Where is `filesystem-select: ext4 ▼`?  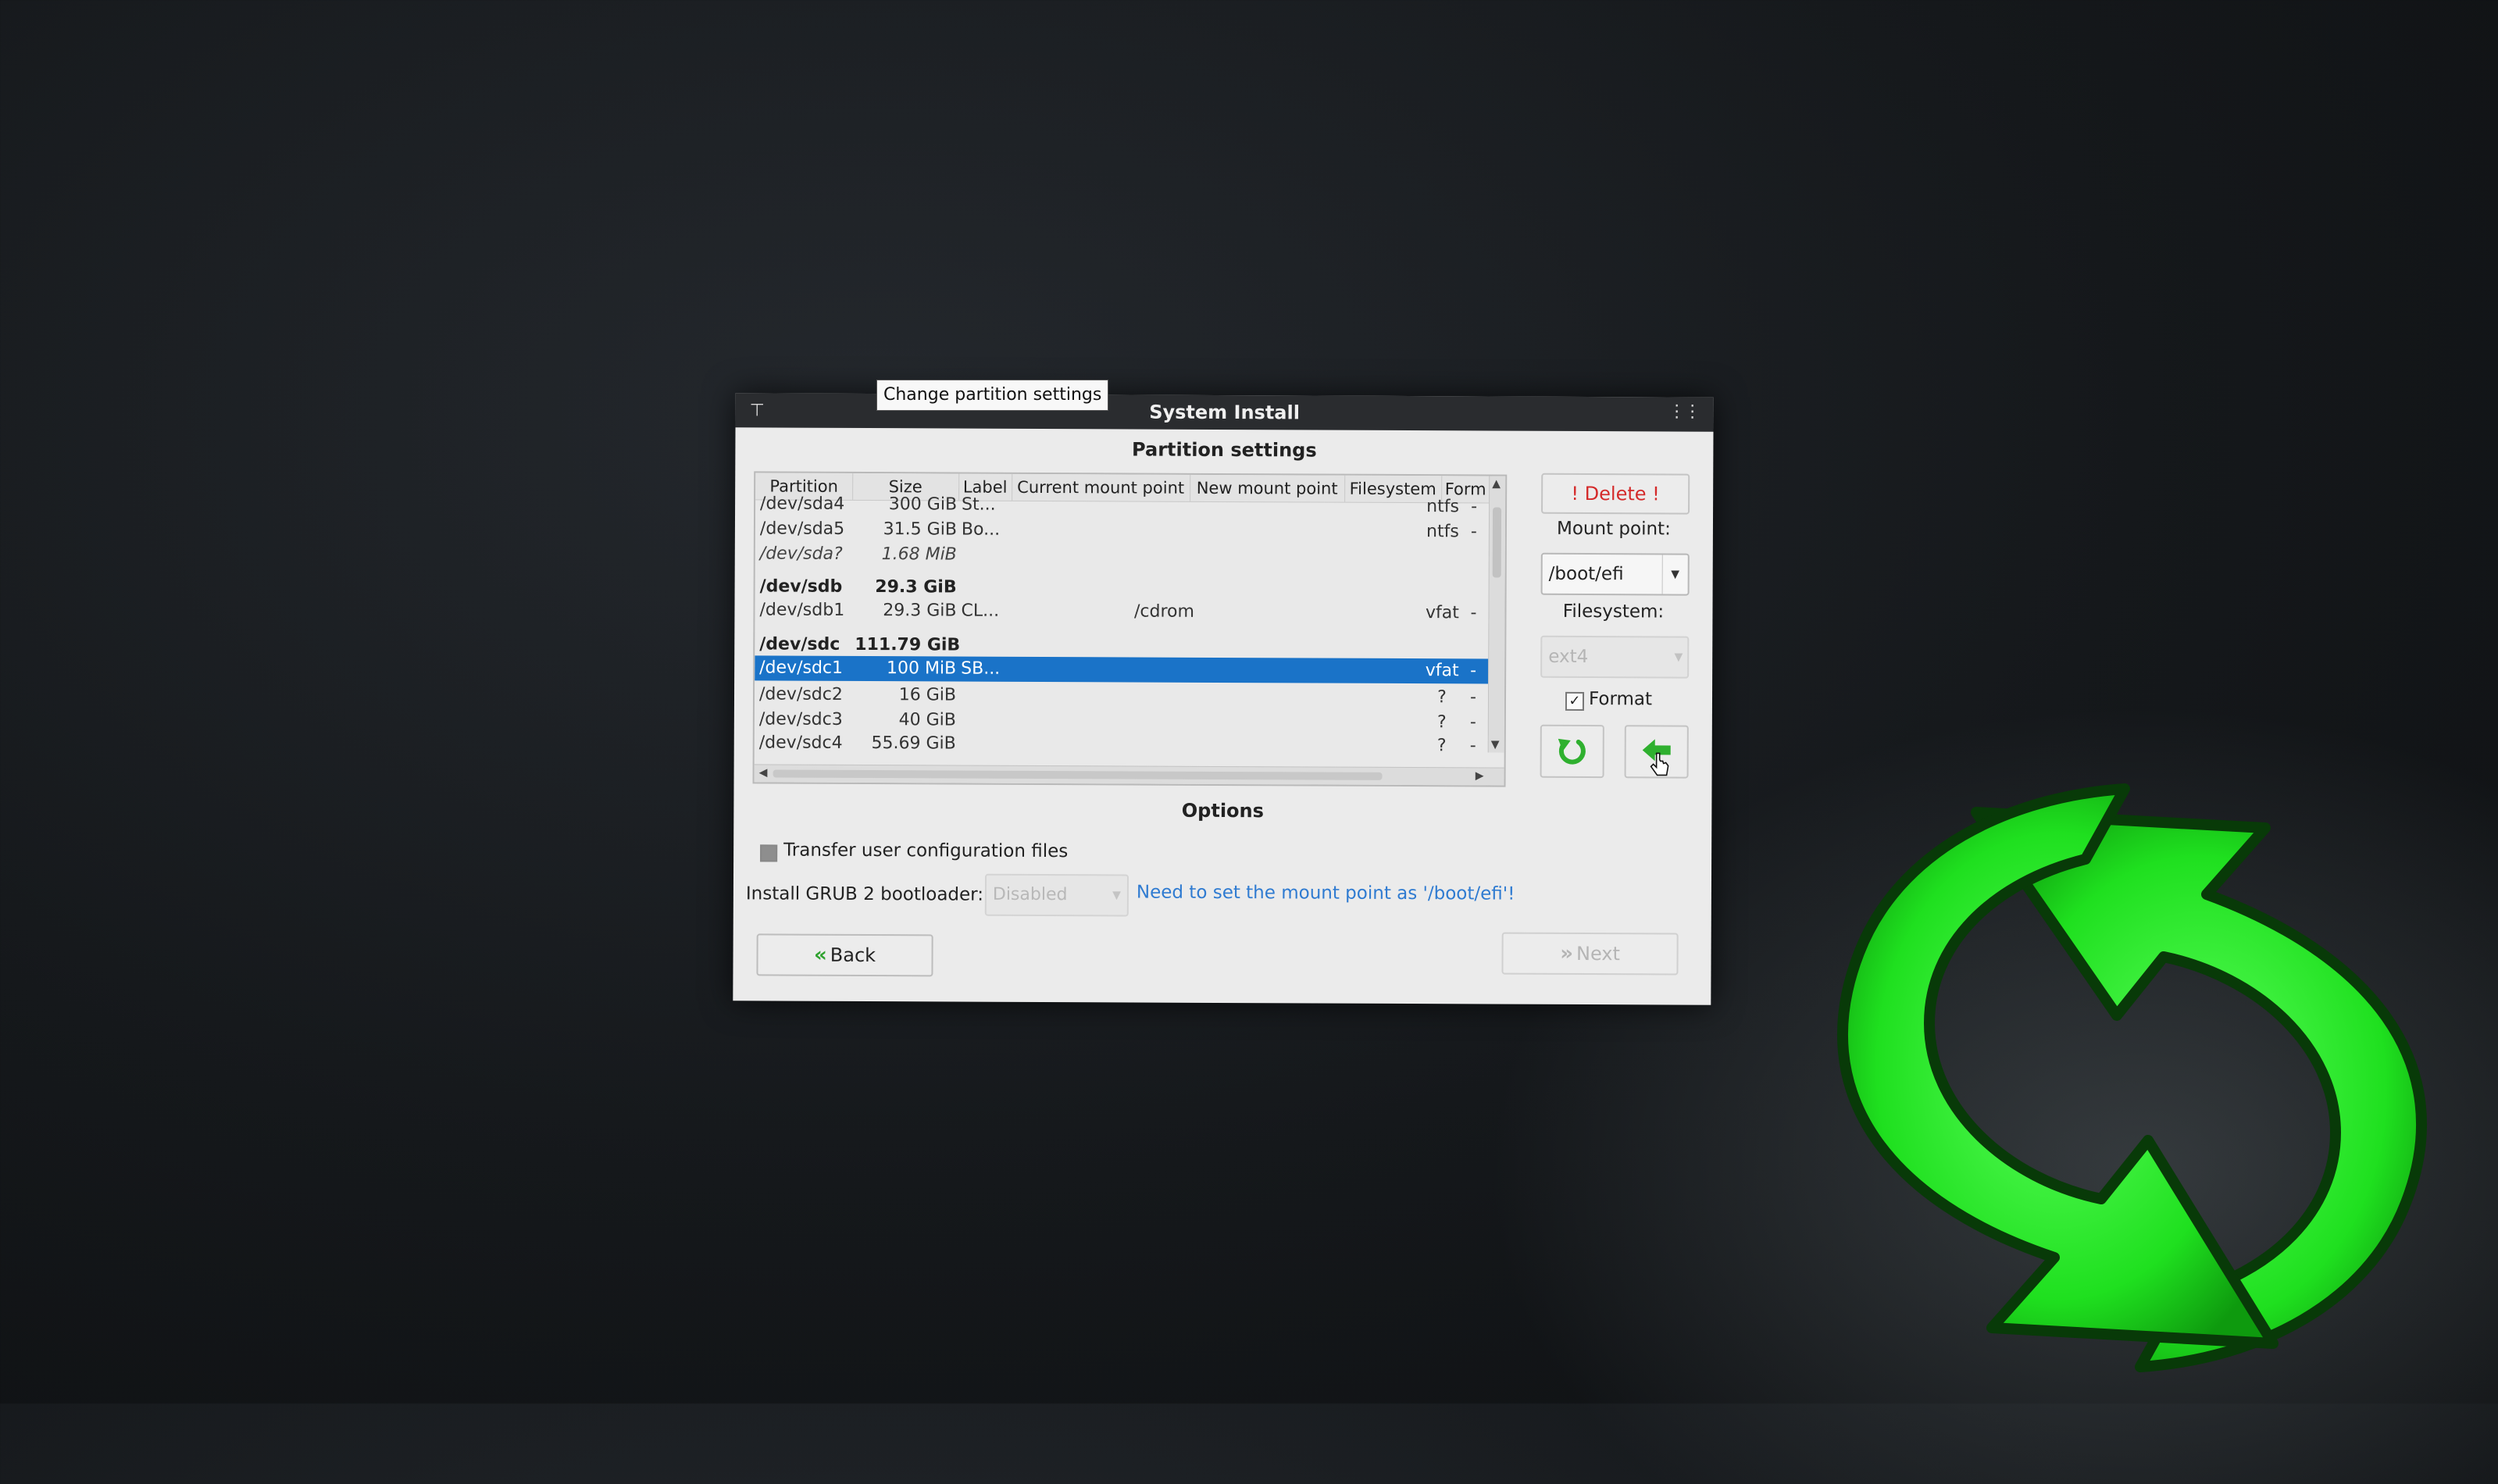
filesystem-select: ext4 ▼ is located at coordinates (1615, 657).